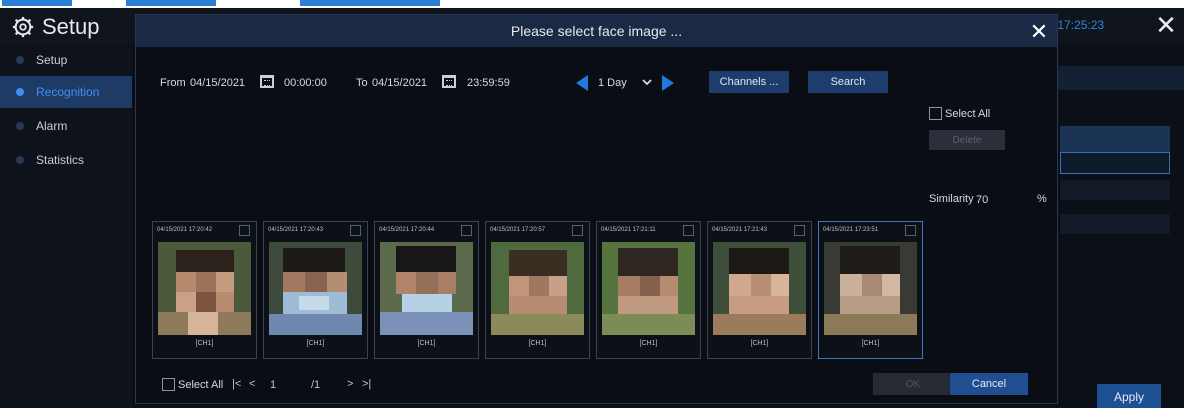  Describe the element at coordinates (168, 384) in the screenshot. I see `select-all-bottom-checkbox` at that location.